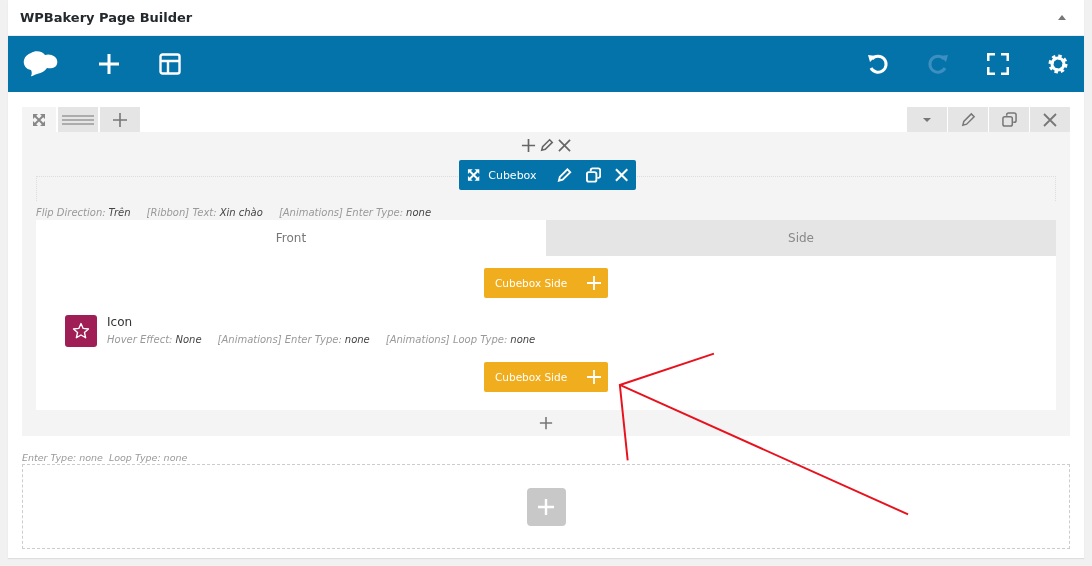 The height and width of the screenshot is (566, 1092). Describe the element at coordinates (119, 212) in the screenshot. I see `param-value: Trên` at that location.